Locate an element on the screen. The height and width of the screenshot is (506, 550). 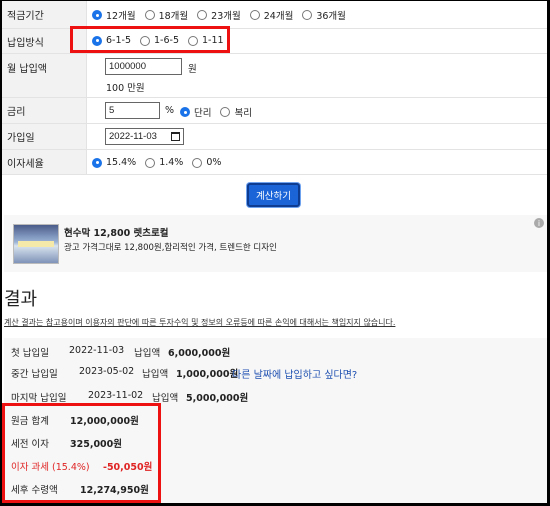
last-payment-label: 마지막 납입일 is located at coordinates (39, 398).